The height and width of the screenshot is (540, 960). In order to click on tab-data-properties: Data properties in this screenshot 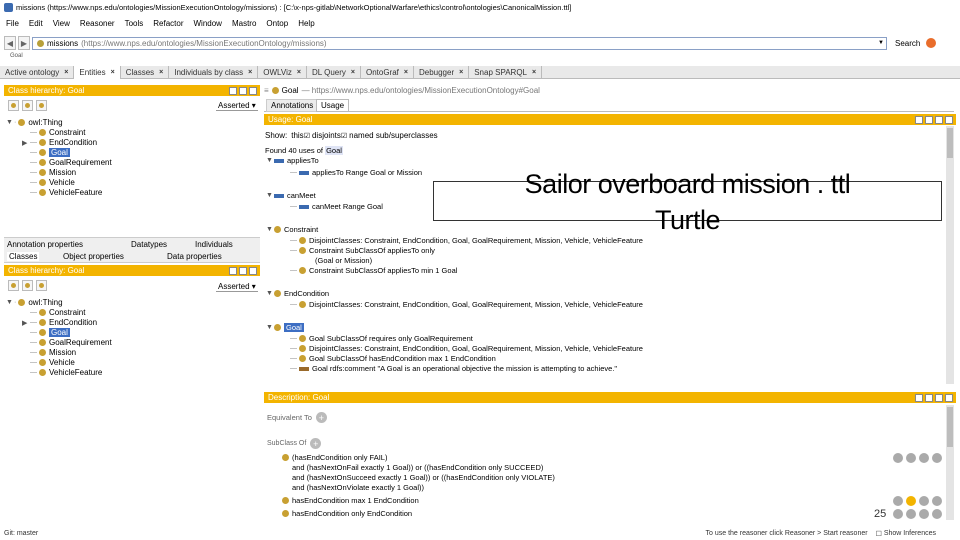, I will do `click(194, 256)`.